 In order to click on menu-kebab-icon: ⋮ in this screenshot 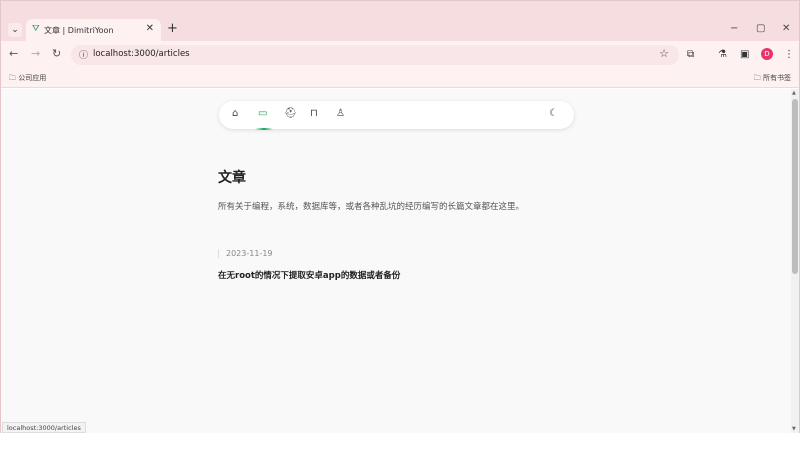, I will do `click(789, 54)`.